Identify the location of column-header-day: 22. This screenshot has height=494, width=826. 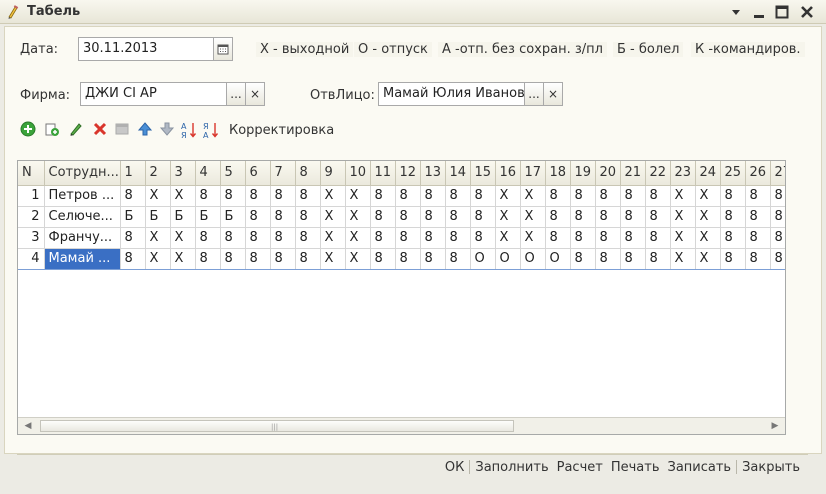
(658, 173).